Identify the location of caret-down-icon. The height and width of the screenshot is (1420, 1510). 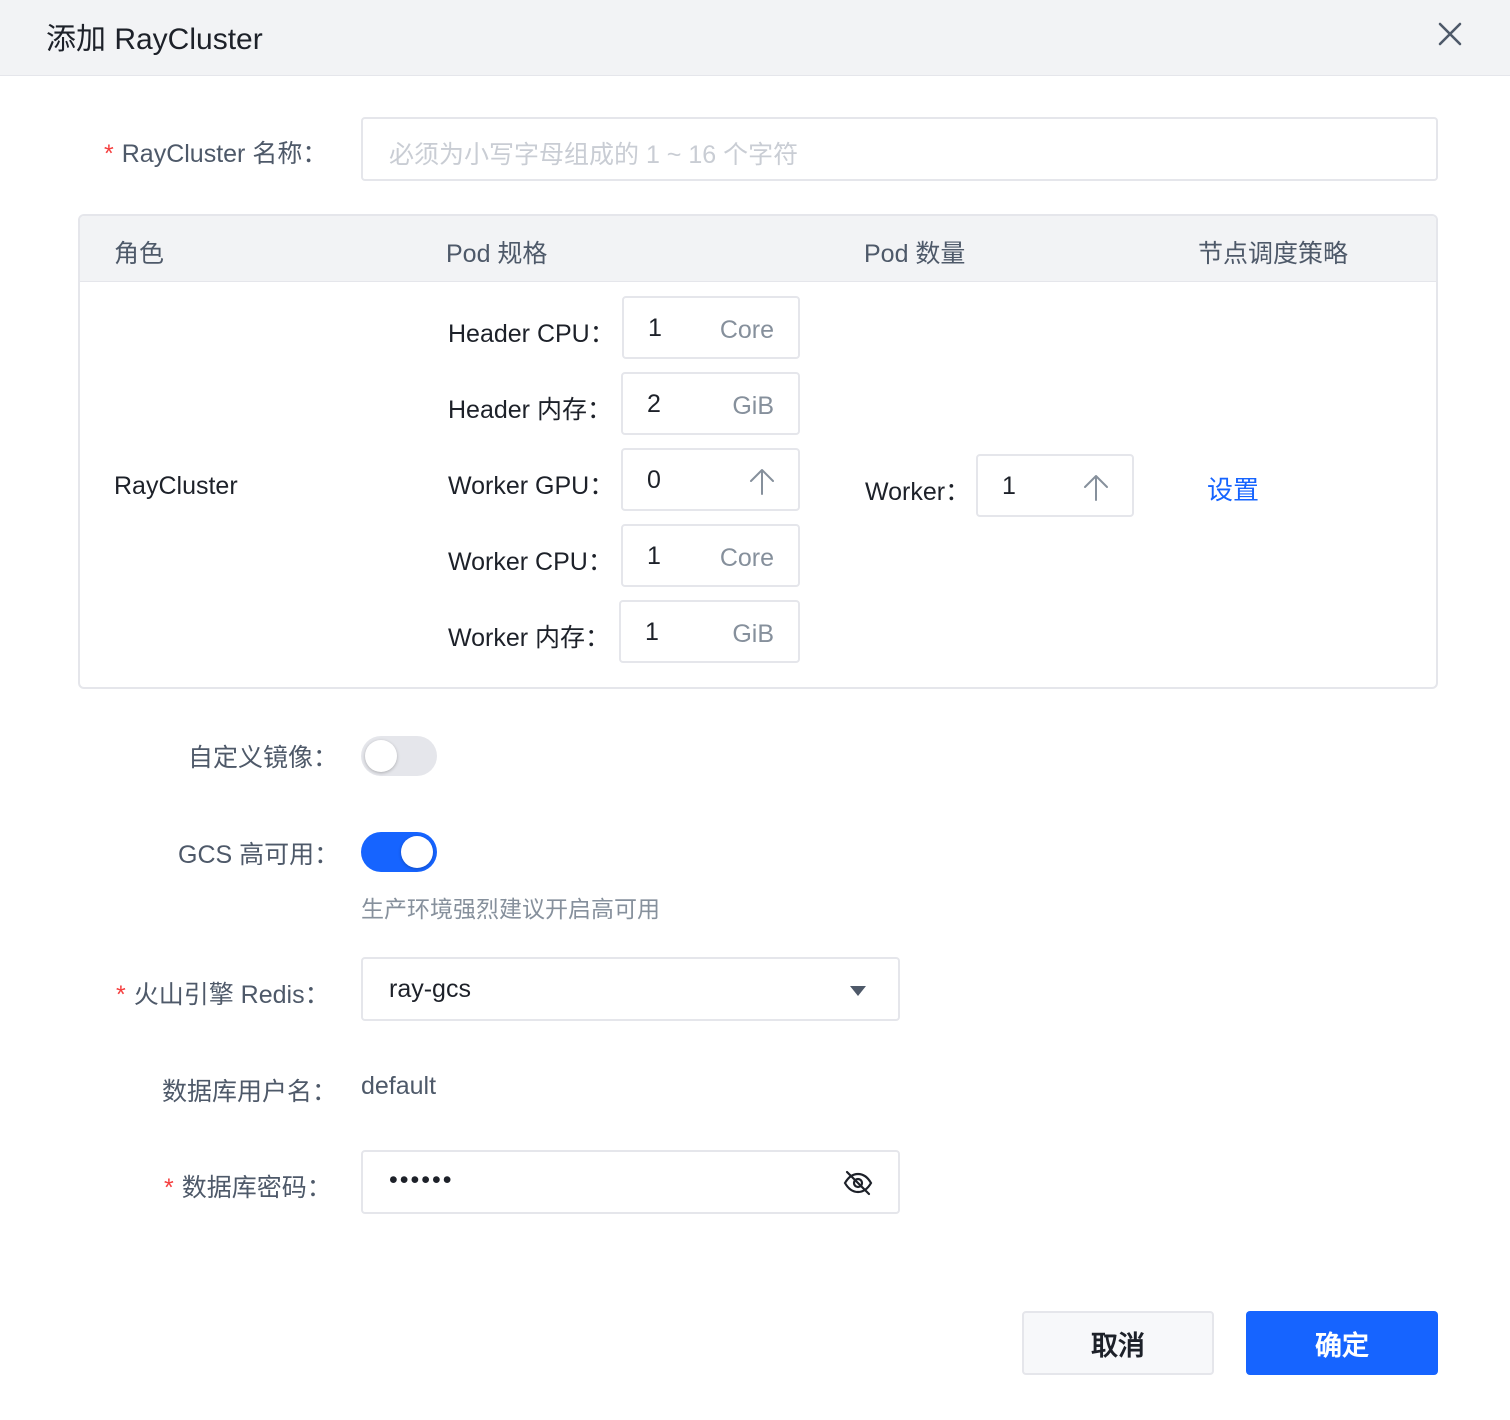
(858, 991).